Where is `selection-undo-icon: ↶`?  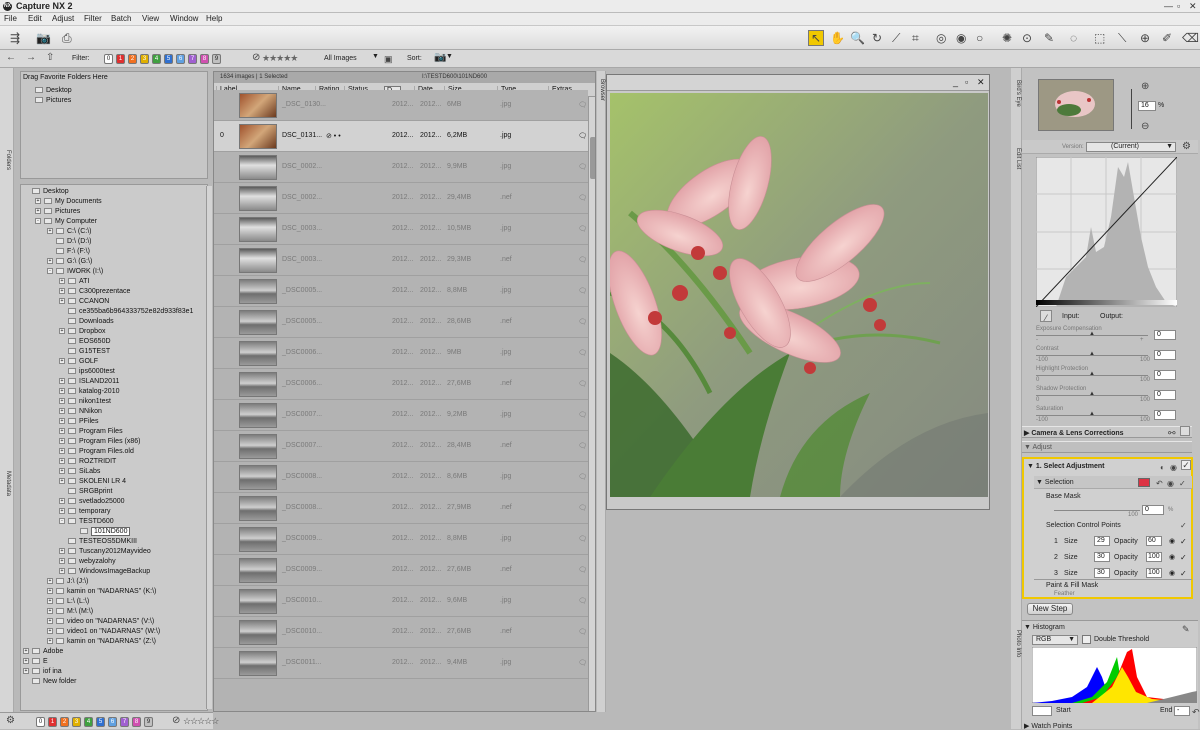 selection-undo-icon: ↶ is located at coordinates (1159, 484).